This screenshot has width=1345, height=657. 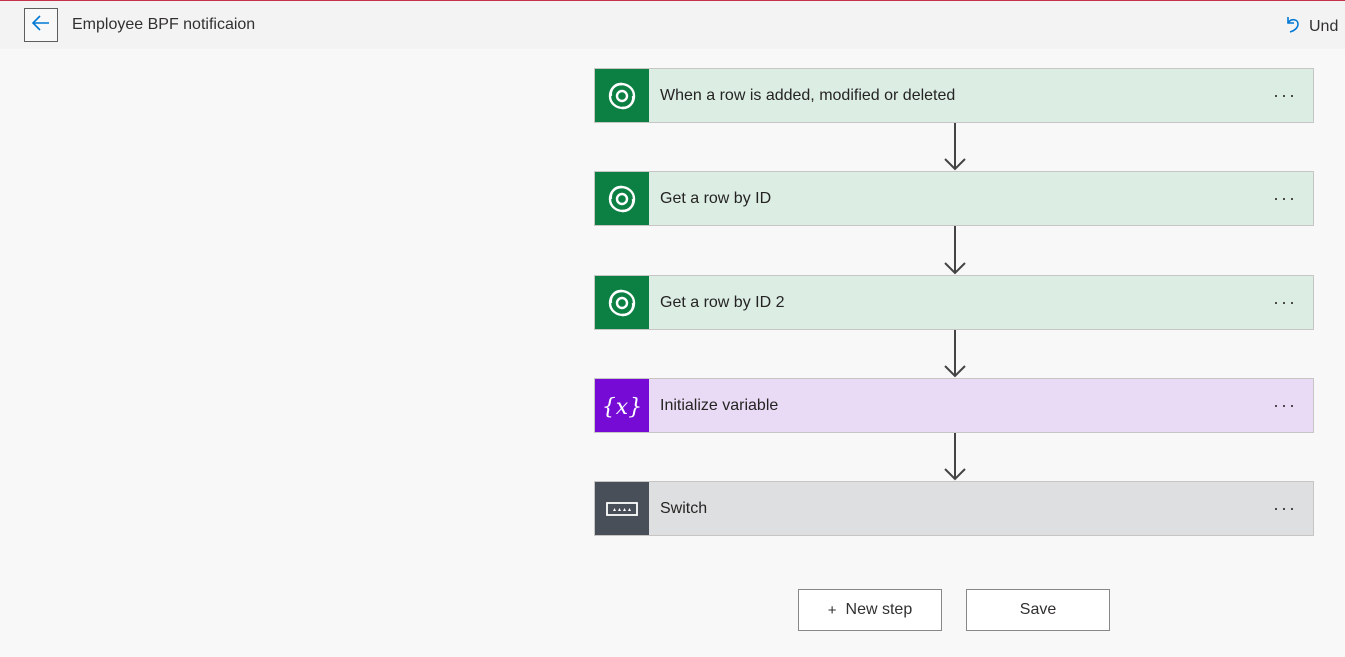 I want to click on header-bar: Employee BPF notificaion Und, so click(x=672, y=25).